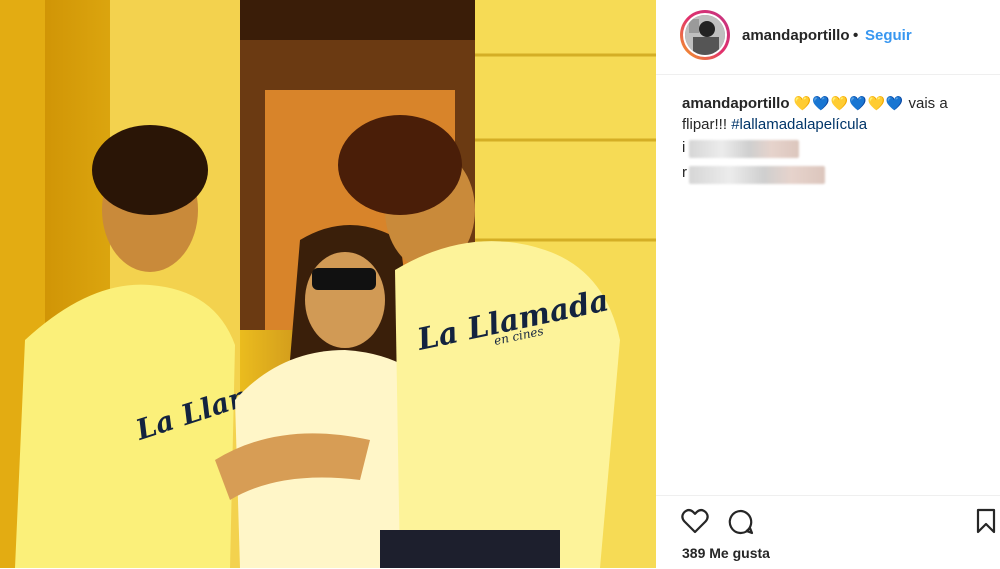  I want to click on comment-icon, so click(741, 524).